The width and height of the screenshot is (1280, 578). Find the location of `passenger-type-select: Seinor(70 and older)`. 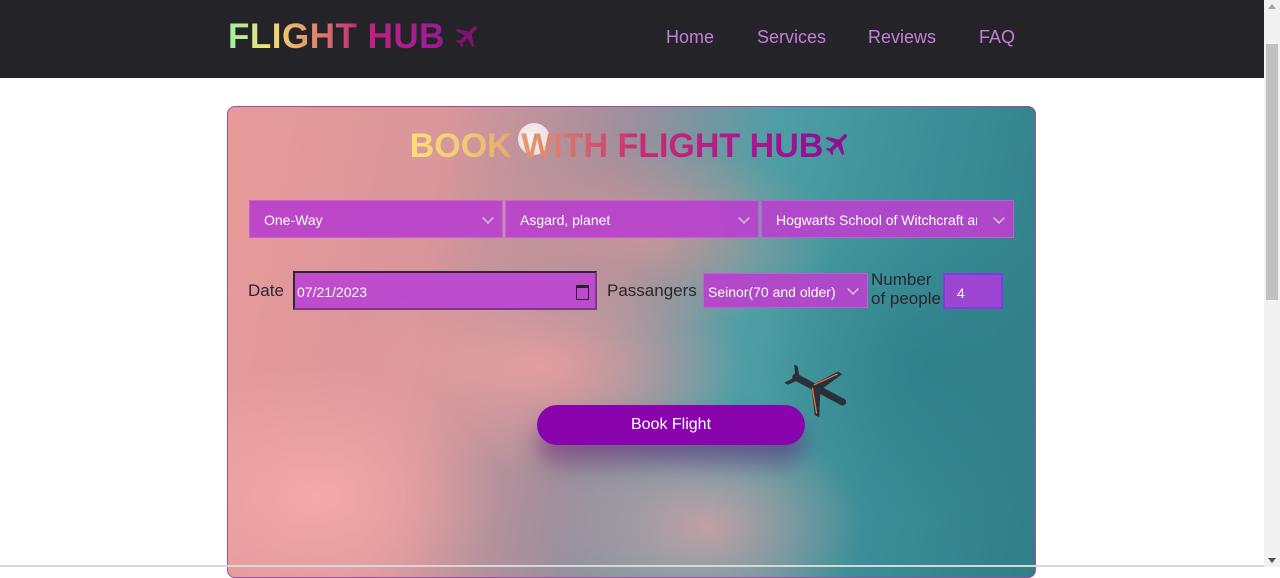

passenger-type-select: Seinor(70 and older) is located at coordinates (785, 290).